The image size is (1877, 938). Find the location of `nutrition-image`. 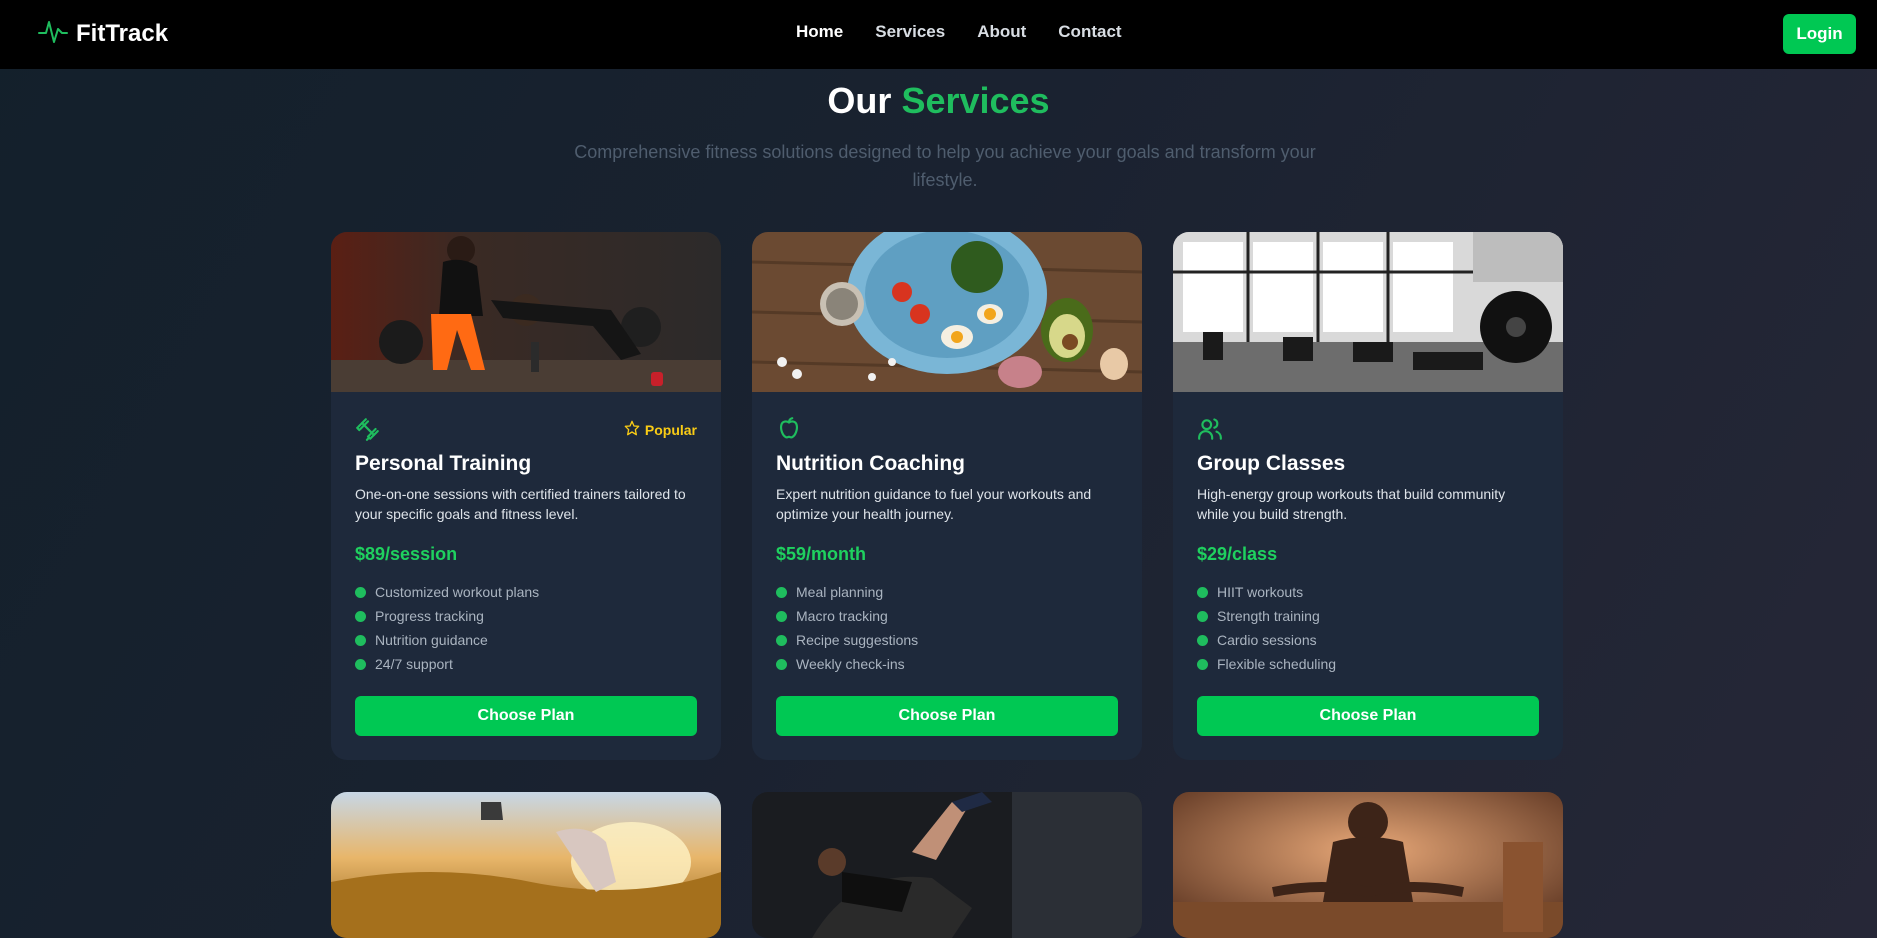

nutrition-image is located at coordinates (947, 312).